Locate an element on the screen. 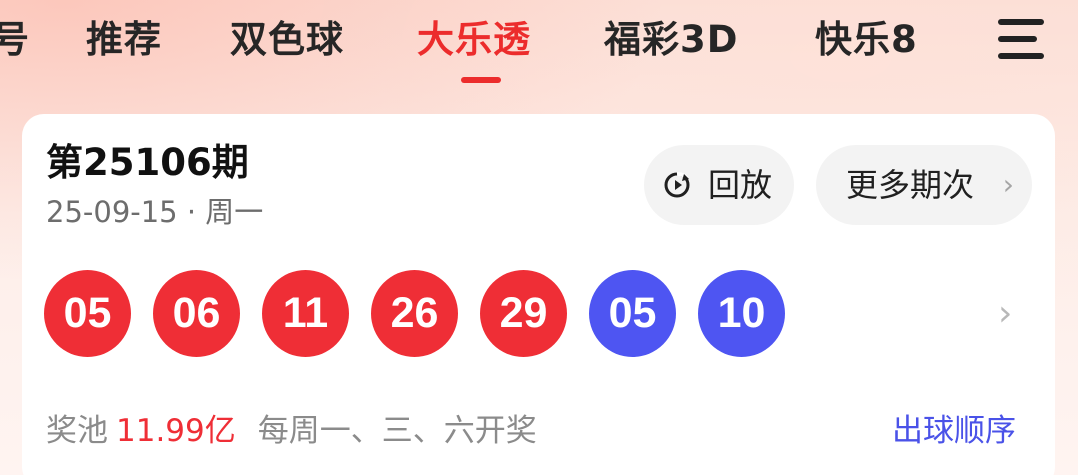 The image size is (1078, 475). pool-amount: 11.99亿 is located at coordinates (176, 431).